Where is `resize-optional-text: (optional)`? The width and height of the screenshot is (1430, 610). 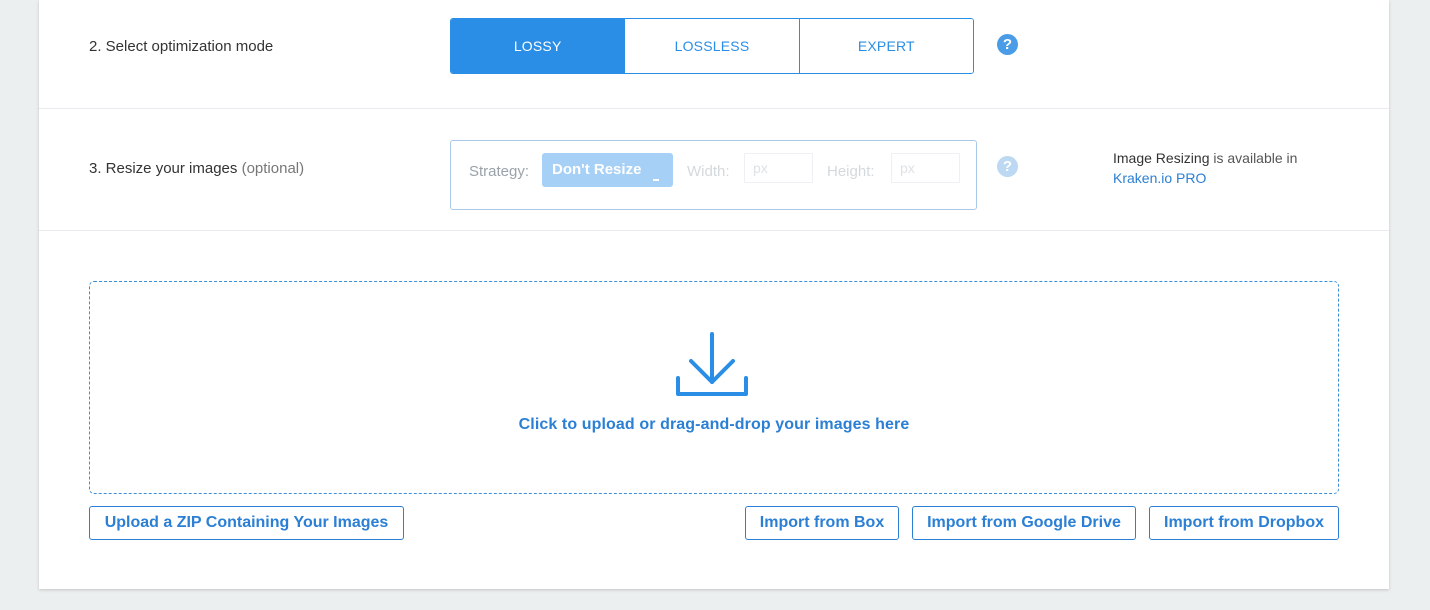
resize-optional-text: (optional) is located at coordinates (273, 168).